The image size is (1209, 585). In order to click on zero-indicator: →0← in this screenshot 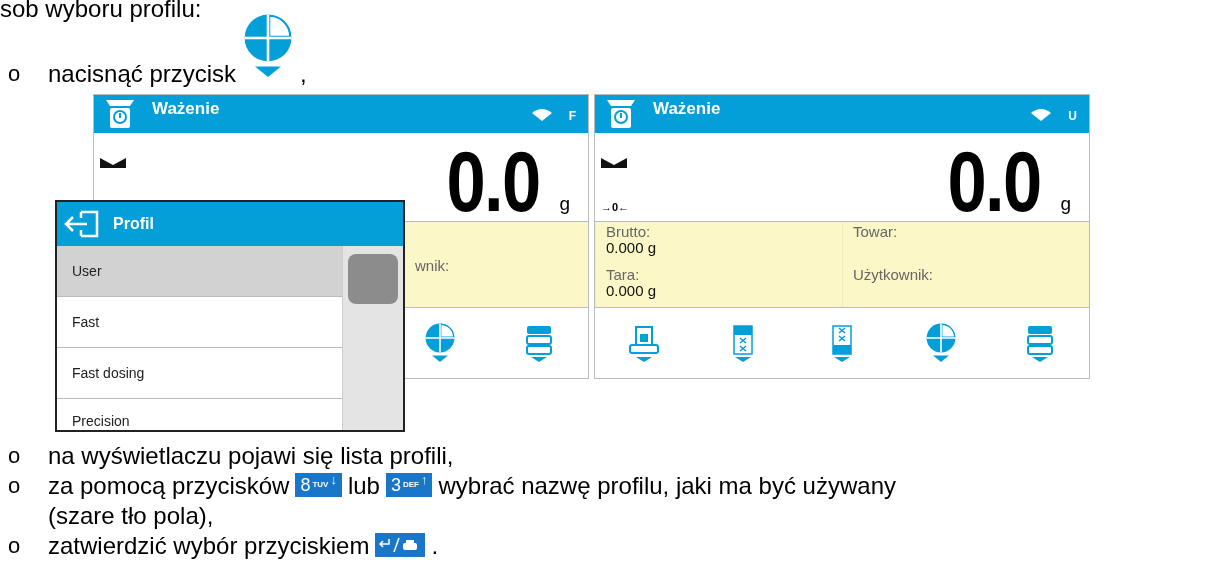, I will do `click(616, 207)`.